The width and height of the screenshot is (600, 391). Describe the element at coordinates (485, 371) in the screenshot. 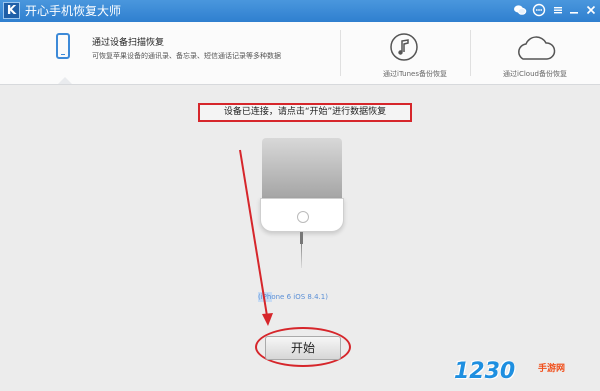

I see `watermark-number: 1230` at that location.